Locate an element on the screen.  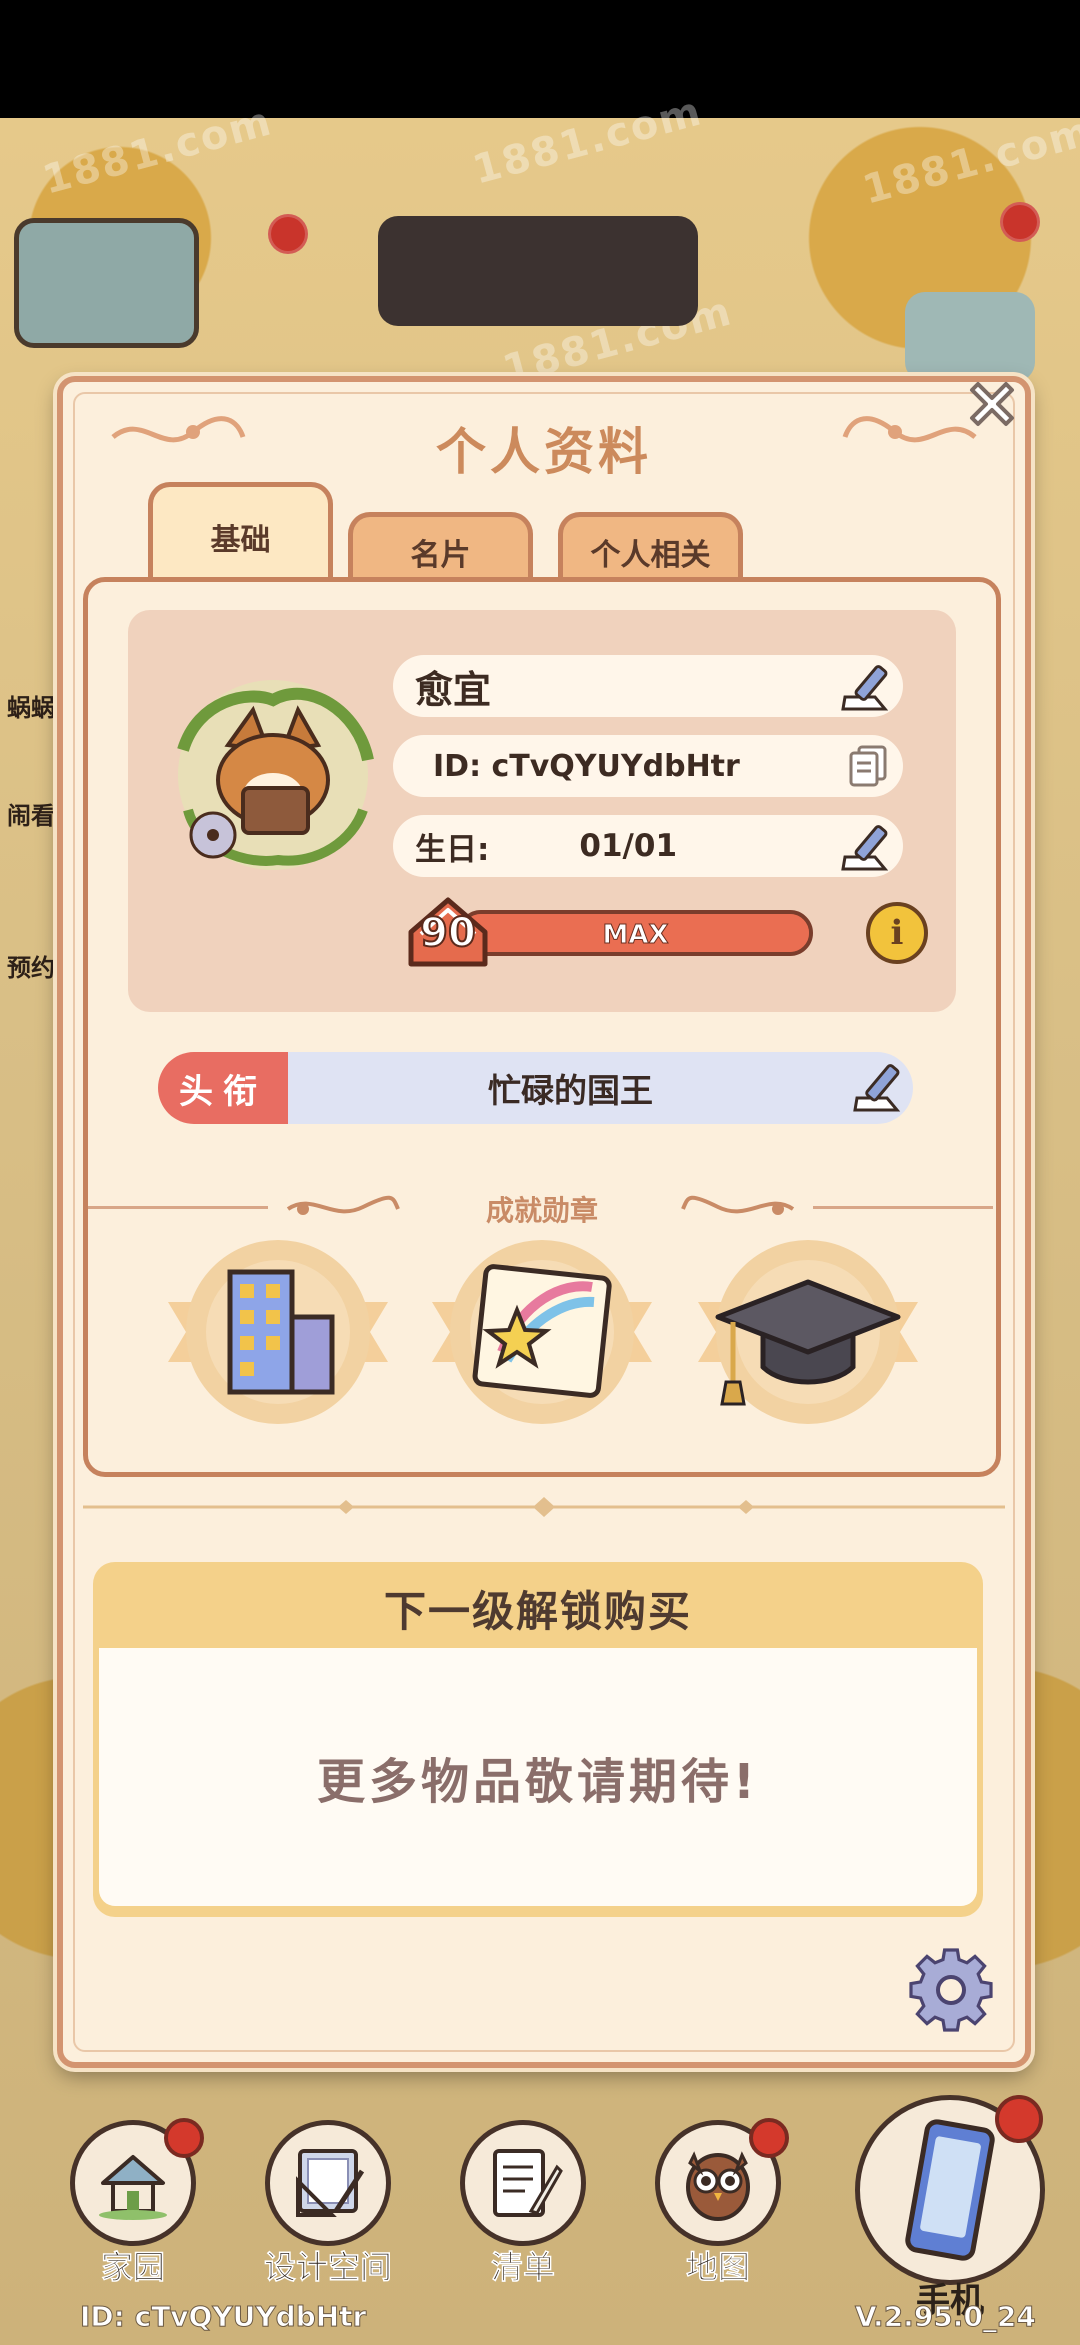
nav-checklist: 清单 is located at coordinates (523, 2210).